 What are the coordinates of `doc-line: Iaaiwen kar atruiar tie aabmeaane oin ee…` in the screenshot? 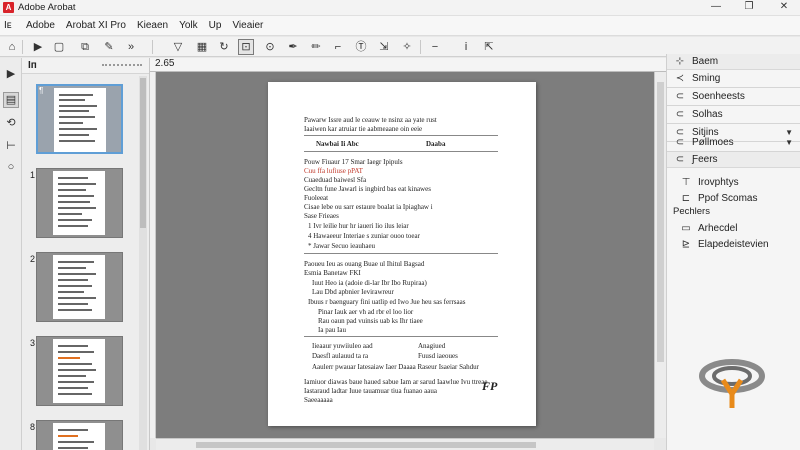 It's located at (363, 129).